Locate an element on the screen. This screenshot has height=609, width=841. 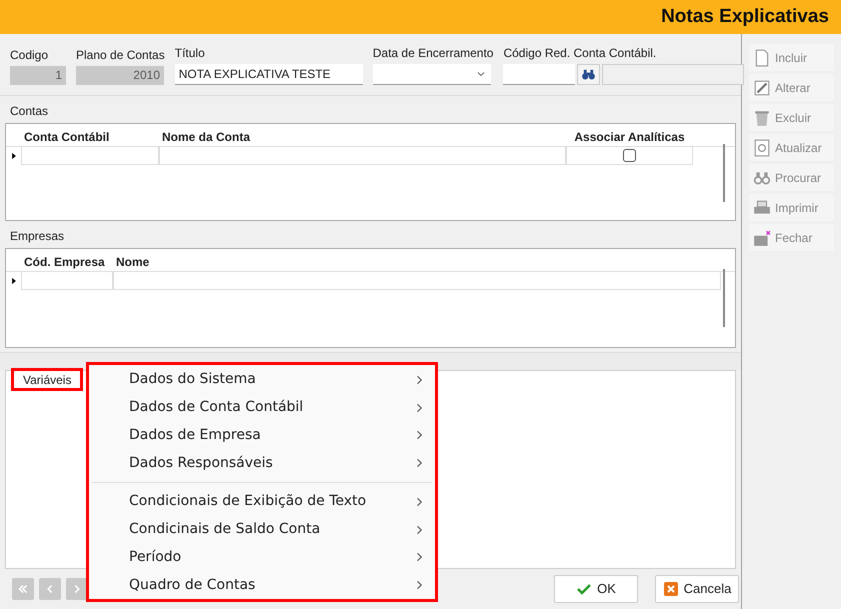
trash-icon is located at coordinates (762, 117).